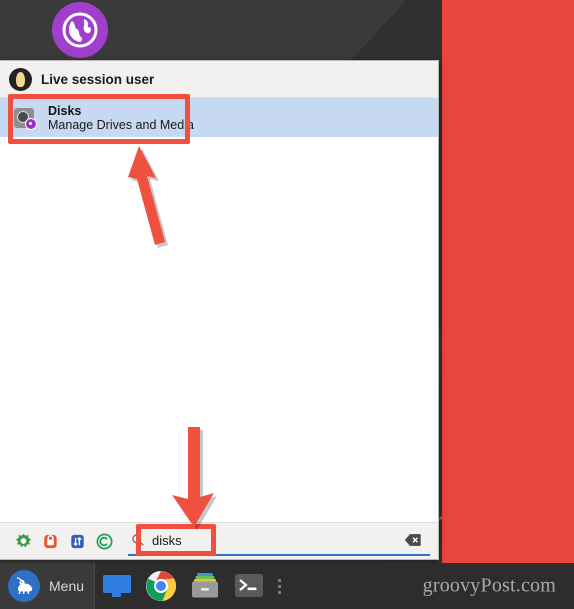 The height and width of the screenshot is (609, 574). I want to click on transfer-glyph, so click(77, 541).